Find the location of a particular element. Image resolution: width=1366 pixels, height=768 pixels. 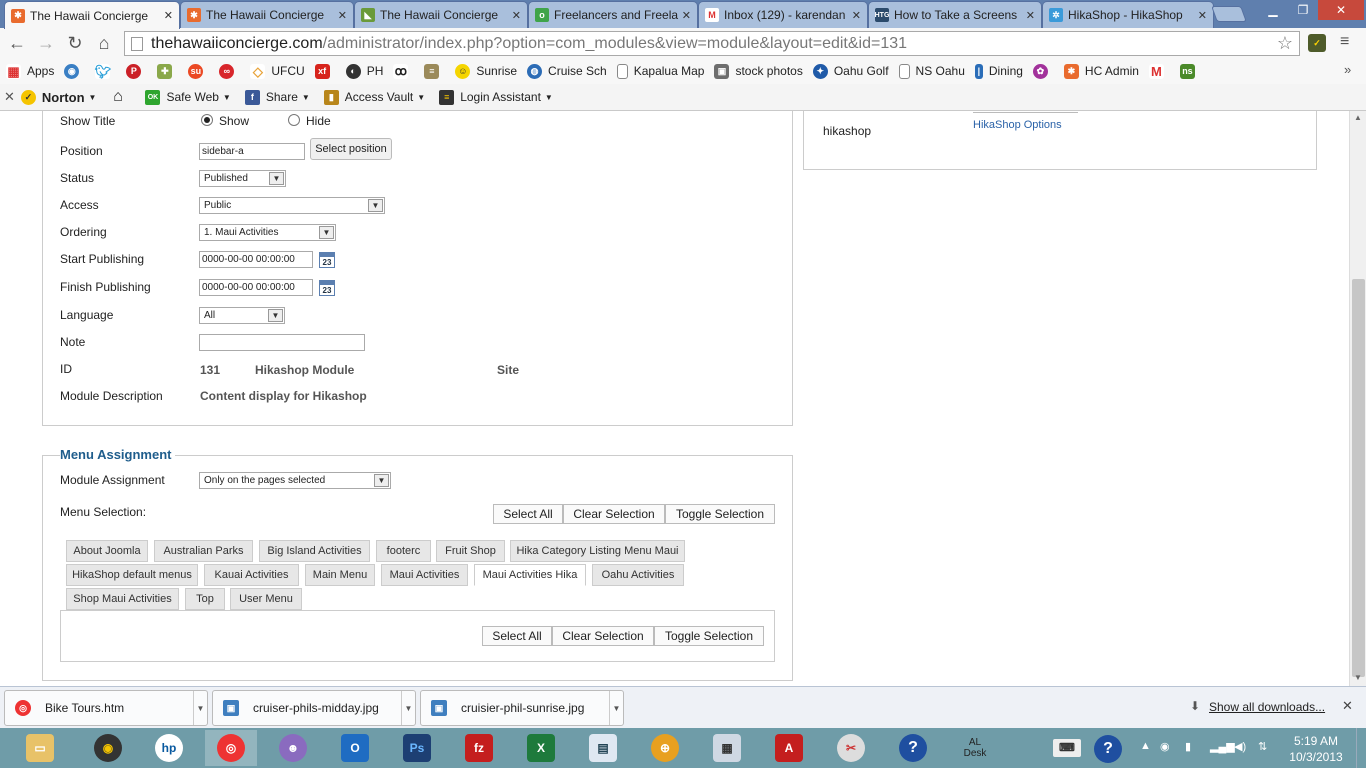

browser-tab-2: ✱ The Hawaii Concierge ✕ is located at coordinates (267, 14).